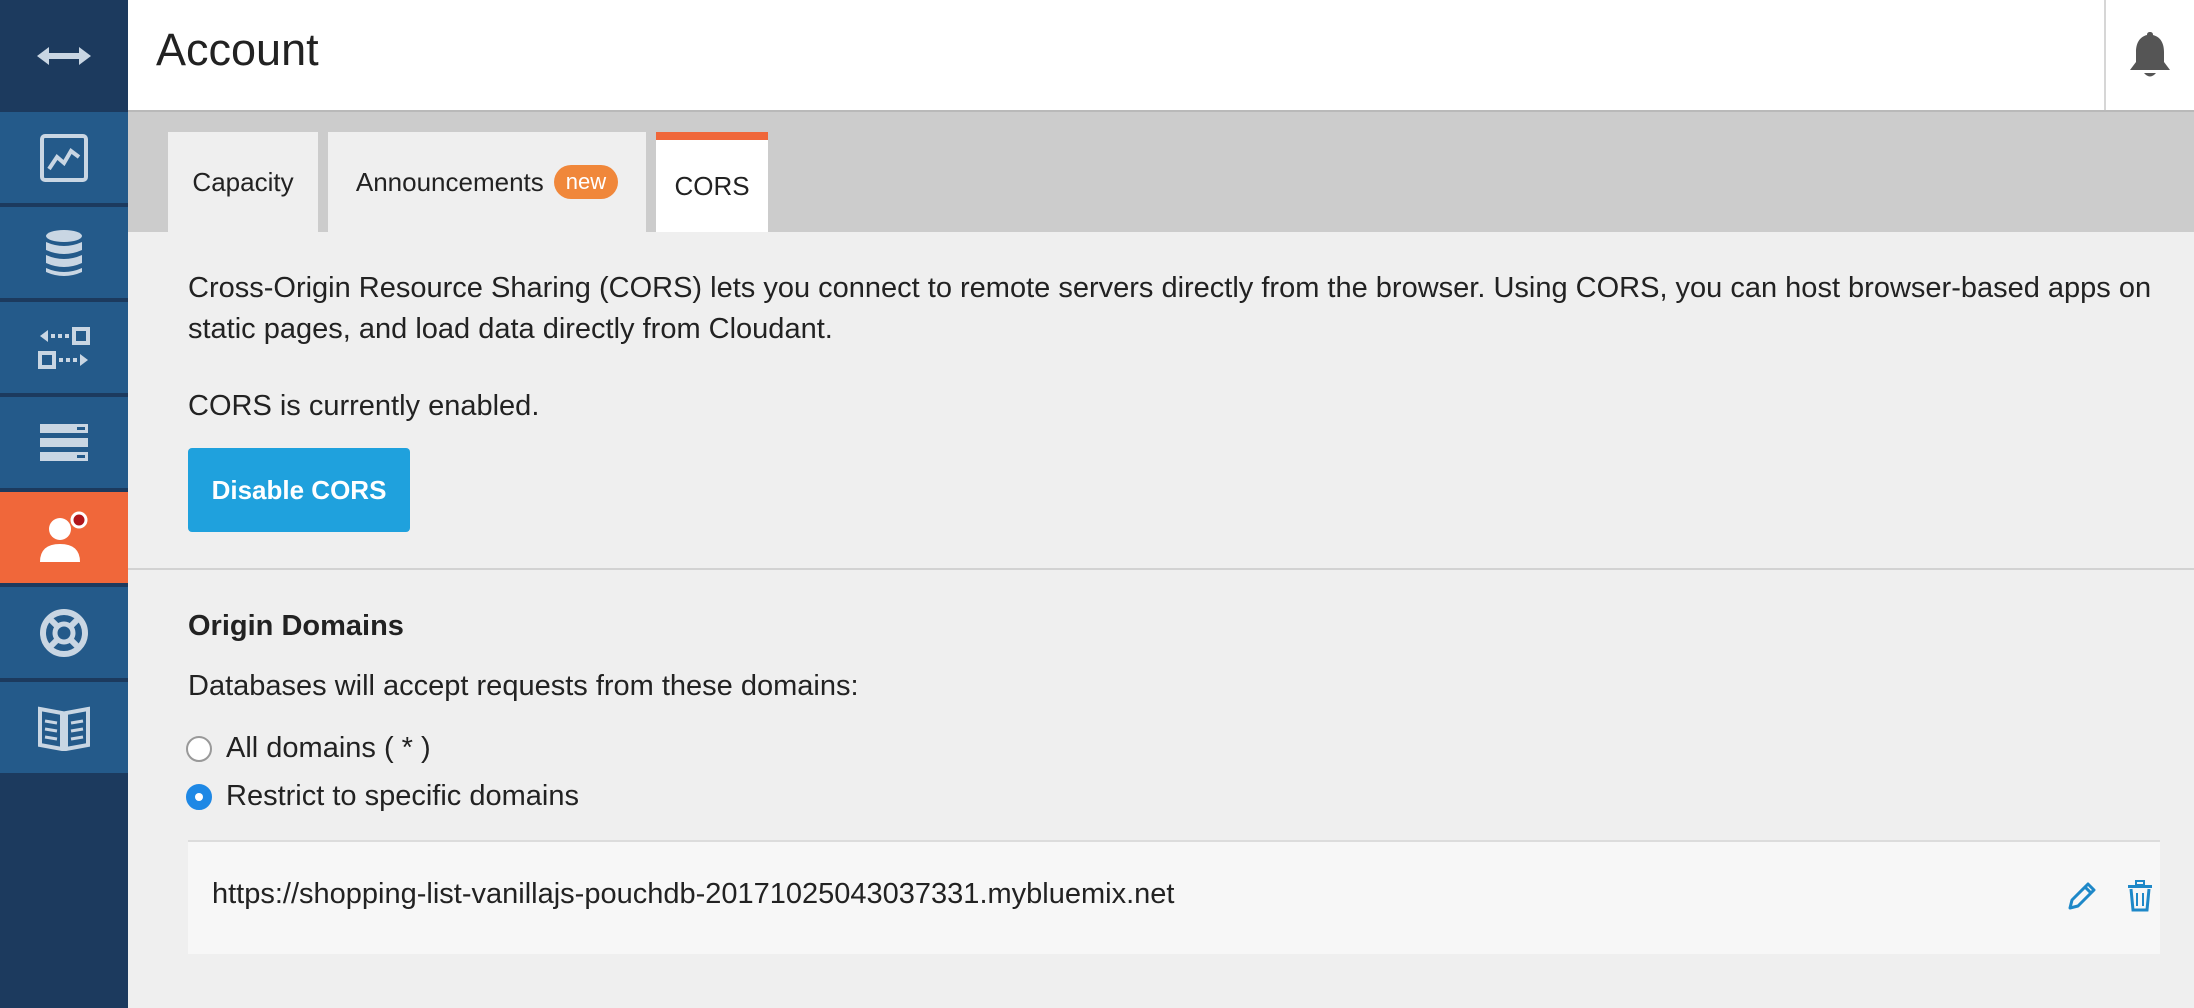 Image resolution: width=2194 pixels, height=1008 pixels. I want to click on sidebar, so click(64, 504).